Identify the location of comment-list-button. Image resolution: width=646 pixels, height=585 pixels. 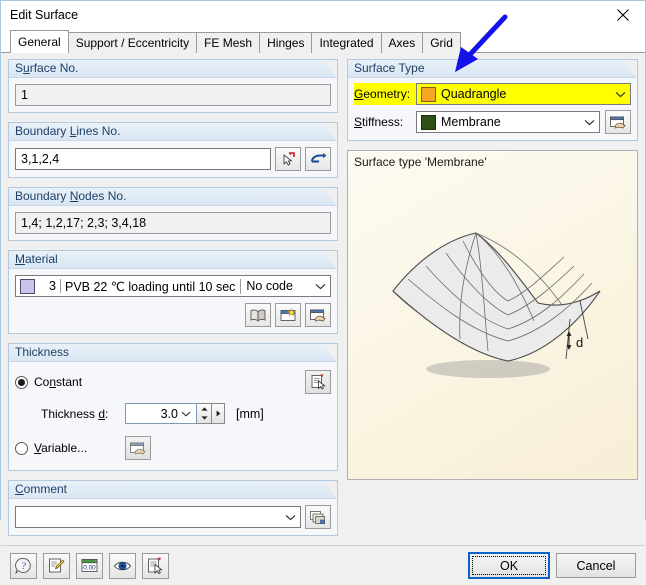
(318, 517).